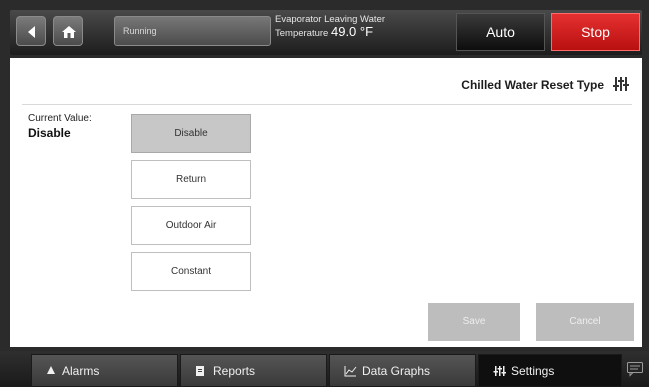 This screenshot has width=649, height=387. Describe the element at coordinates (500, 32) in the screenshot. I see `auto-button: Auto` at that location.